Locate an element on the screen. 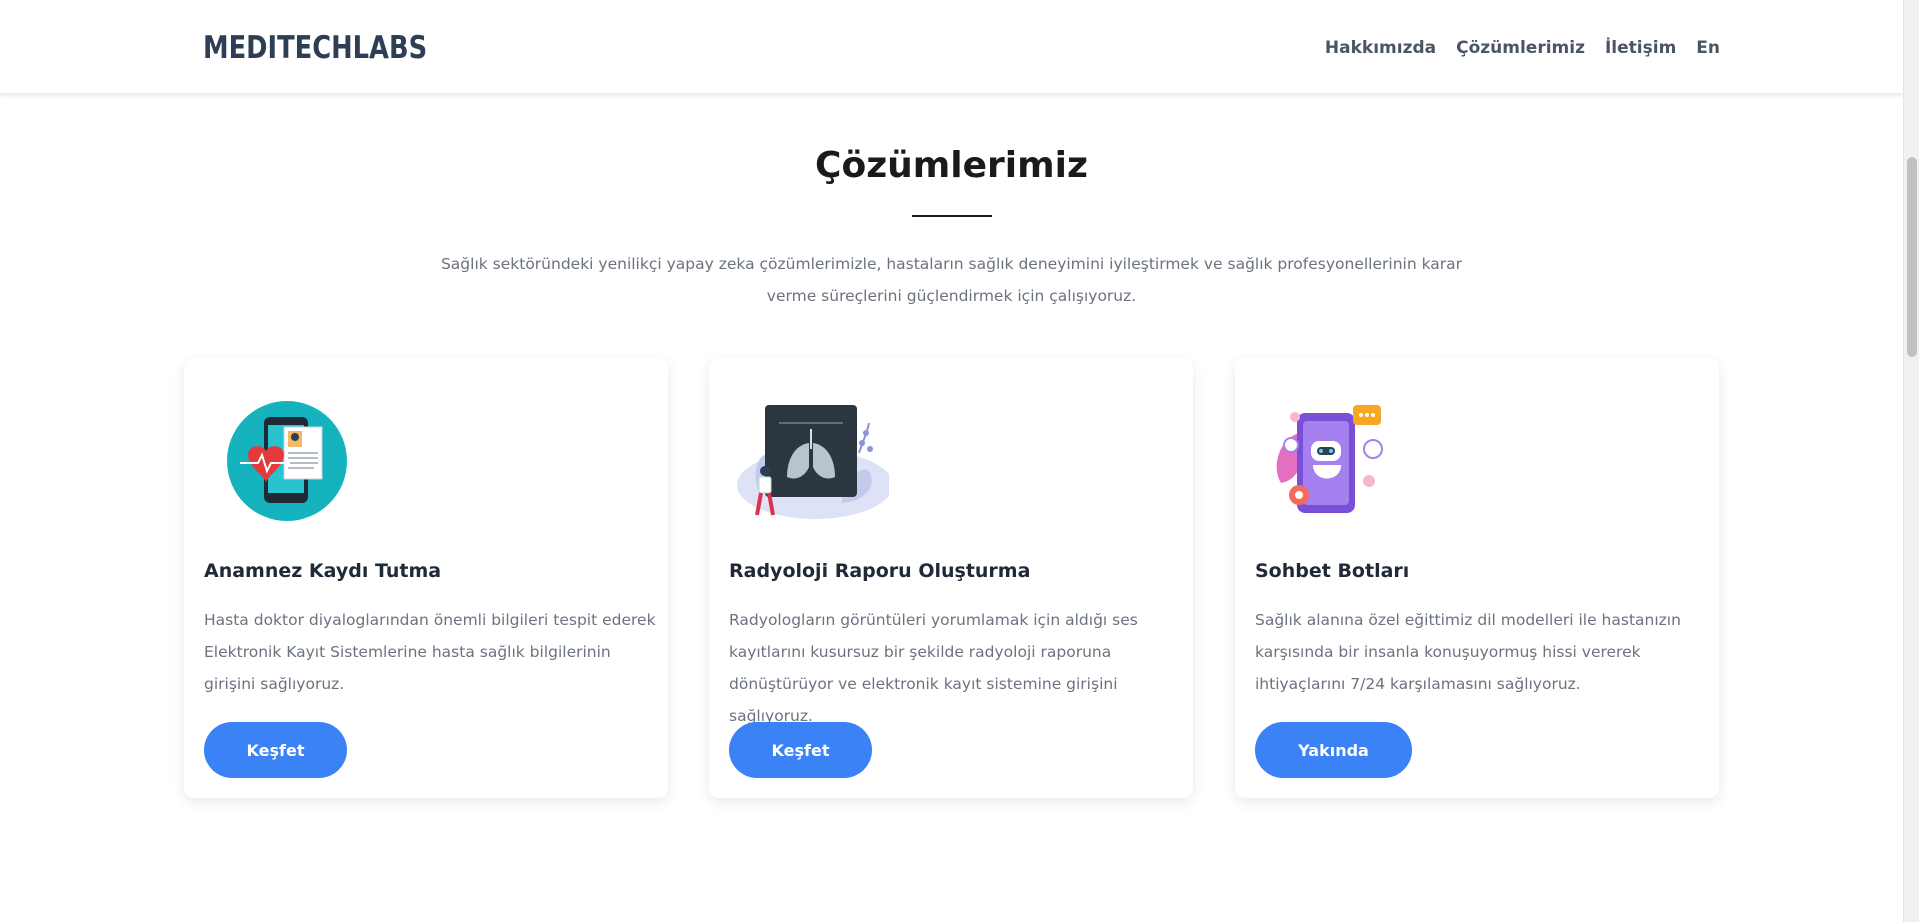  main-nav: Hakkımızda Çözümlerimiz İletişim En is located at coordinates (1522, 48).